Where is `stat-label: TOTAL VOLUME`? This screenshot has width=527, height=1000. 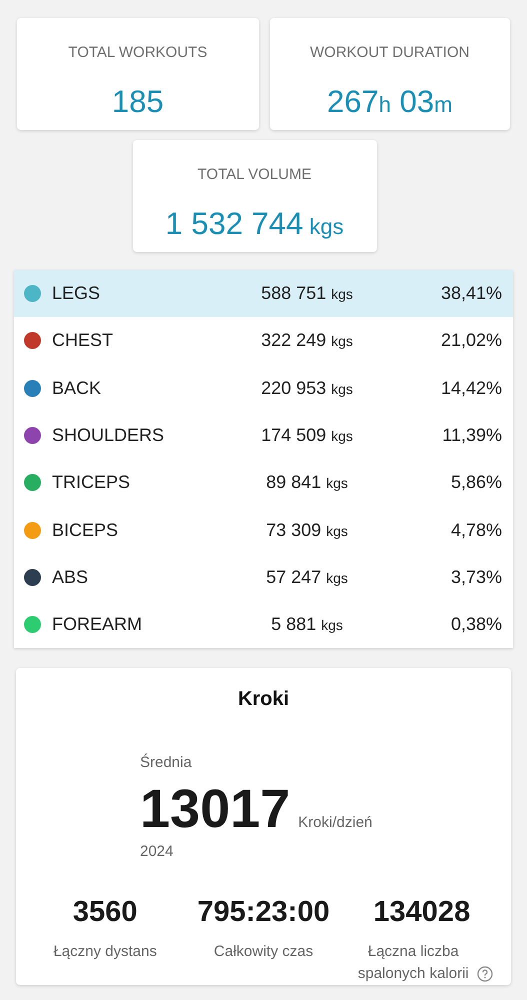
stat-label: TOTAL VOLUME is located at coordinates (255, 175).